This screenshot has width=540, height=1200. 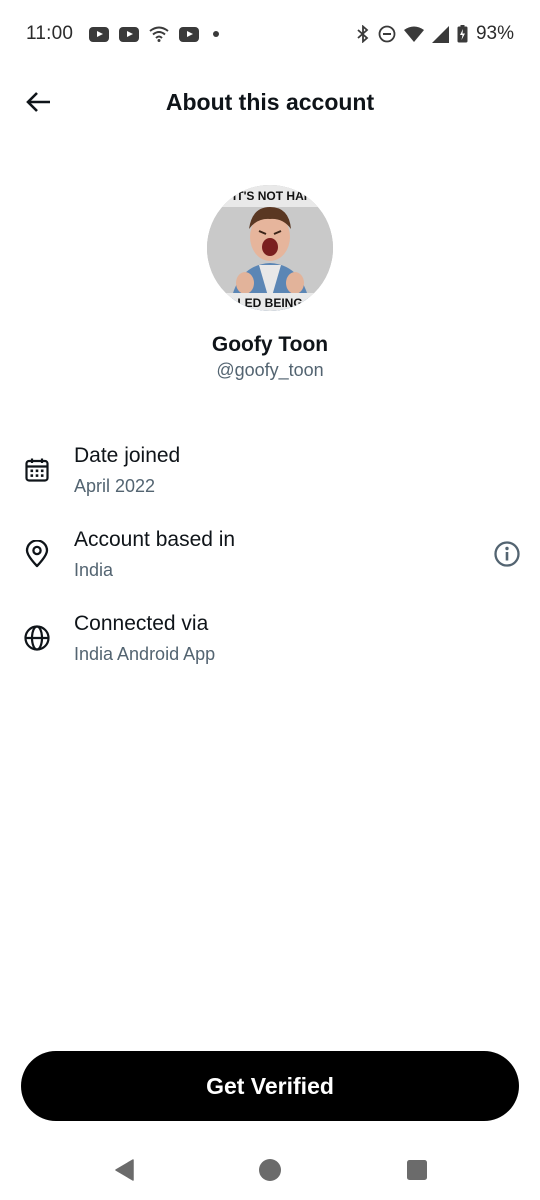 What do you see at coordinates (270, 344) in the screenshot?
I see `display-name: Goofy Toon` at bounding box center [270, 344].